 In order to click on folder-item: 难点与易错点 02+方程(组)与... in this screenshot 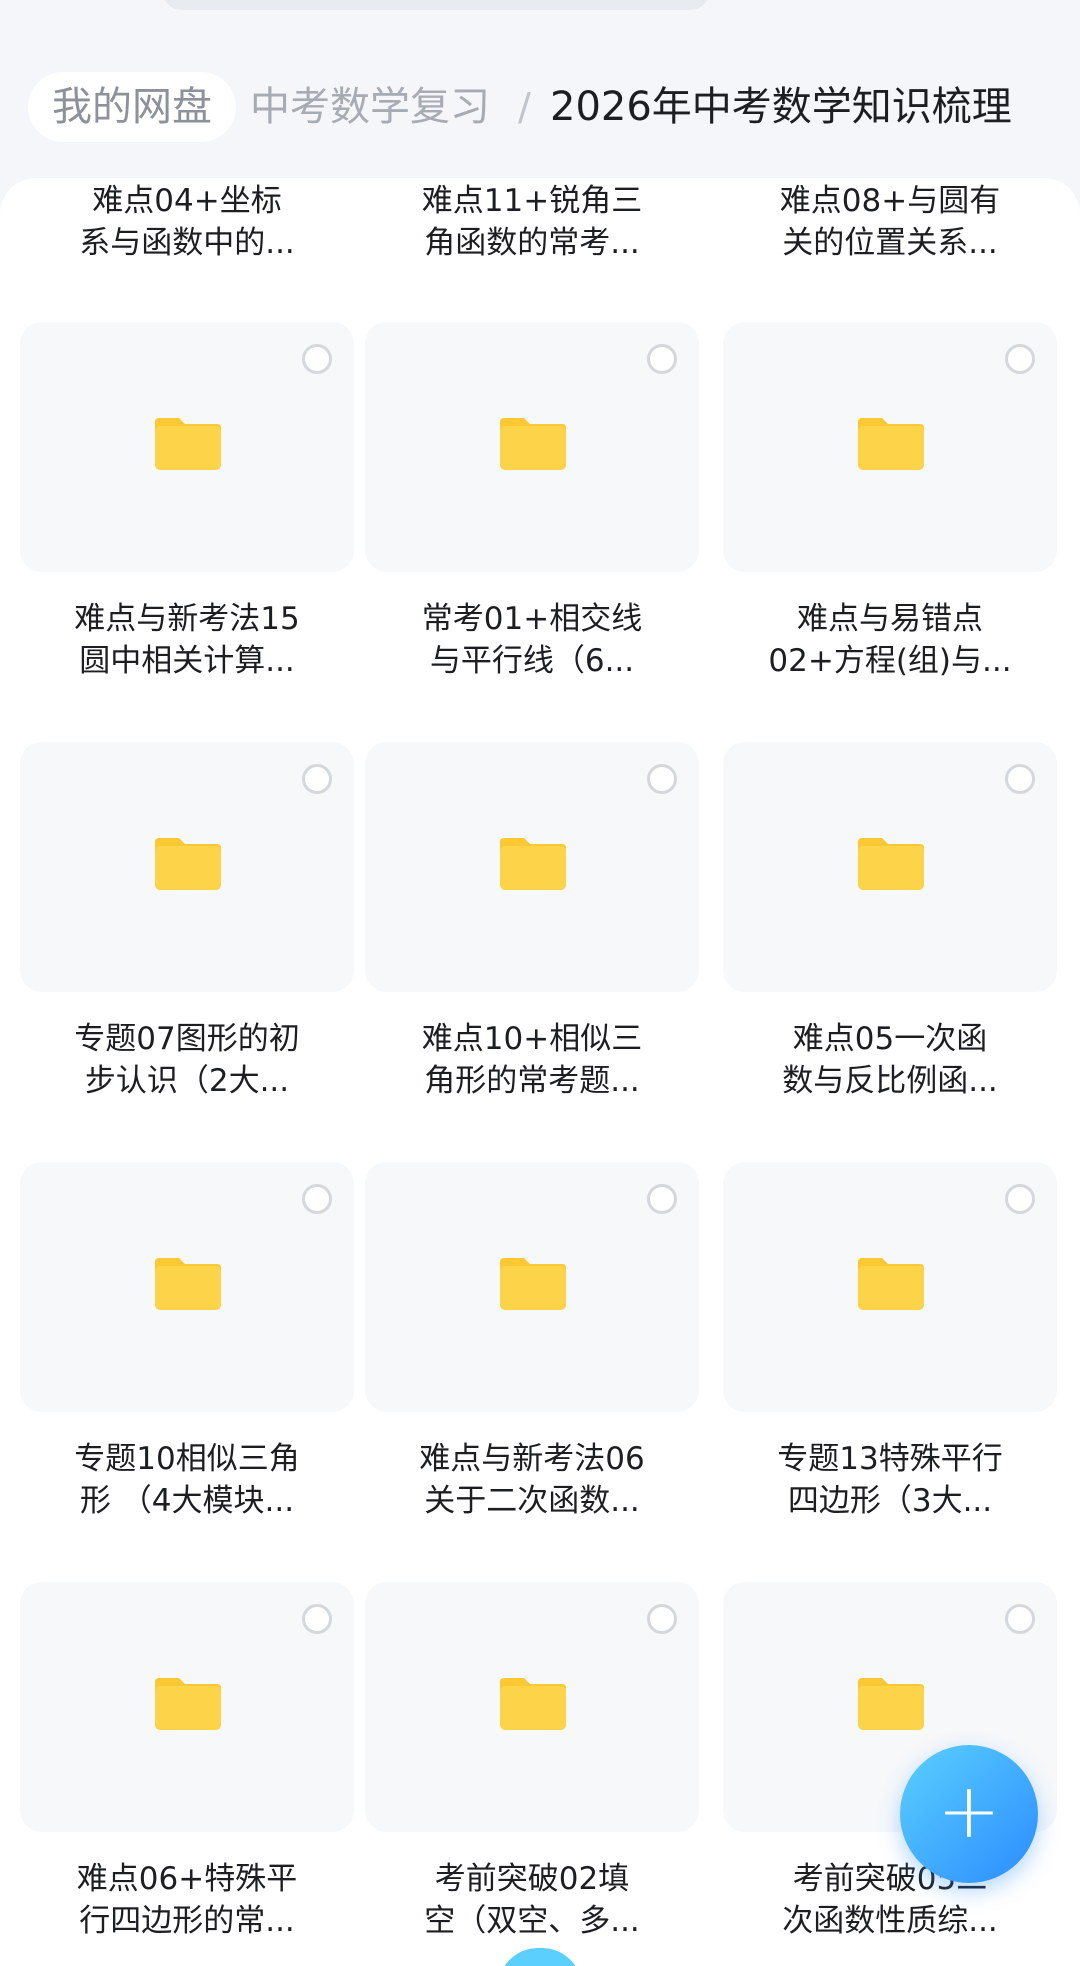, I will do `click(890, 532)`.